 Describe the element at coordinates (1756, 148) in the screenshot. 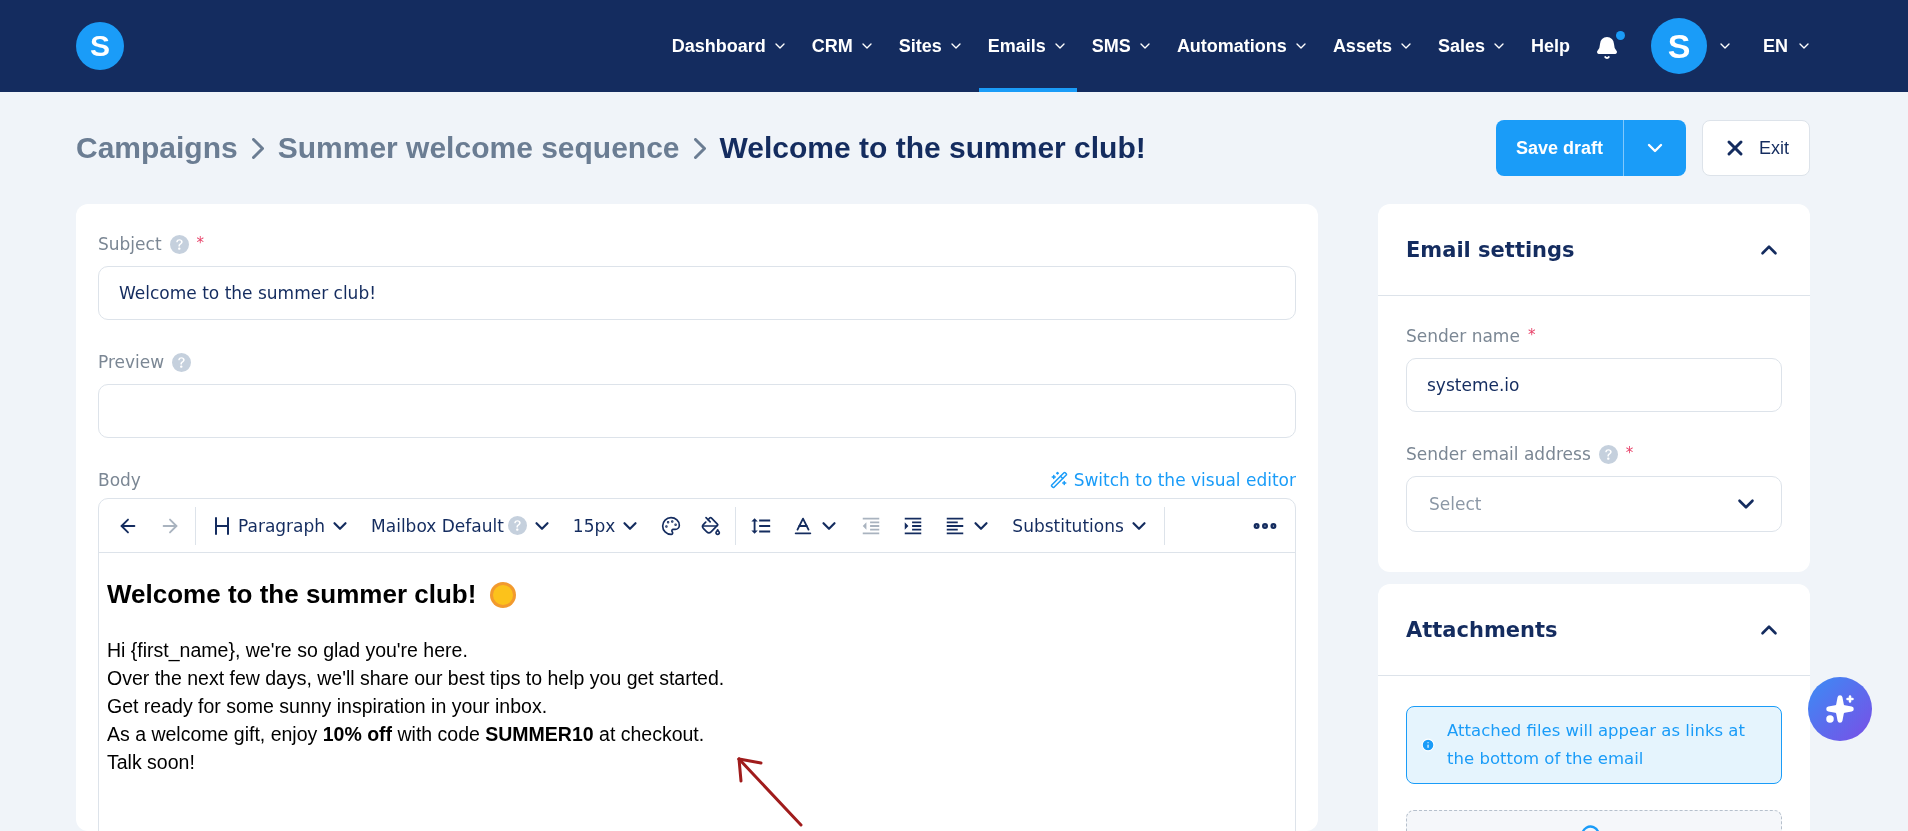

I see `exit-button: Exit` at that location.